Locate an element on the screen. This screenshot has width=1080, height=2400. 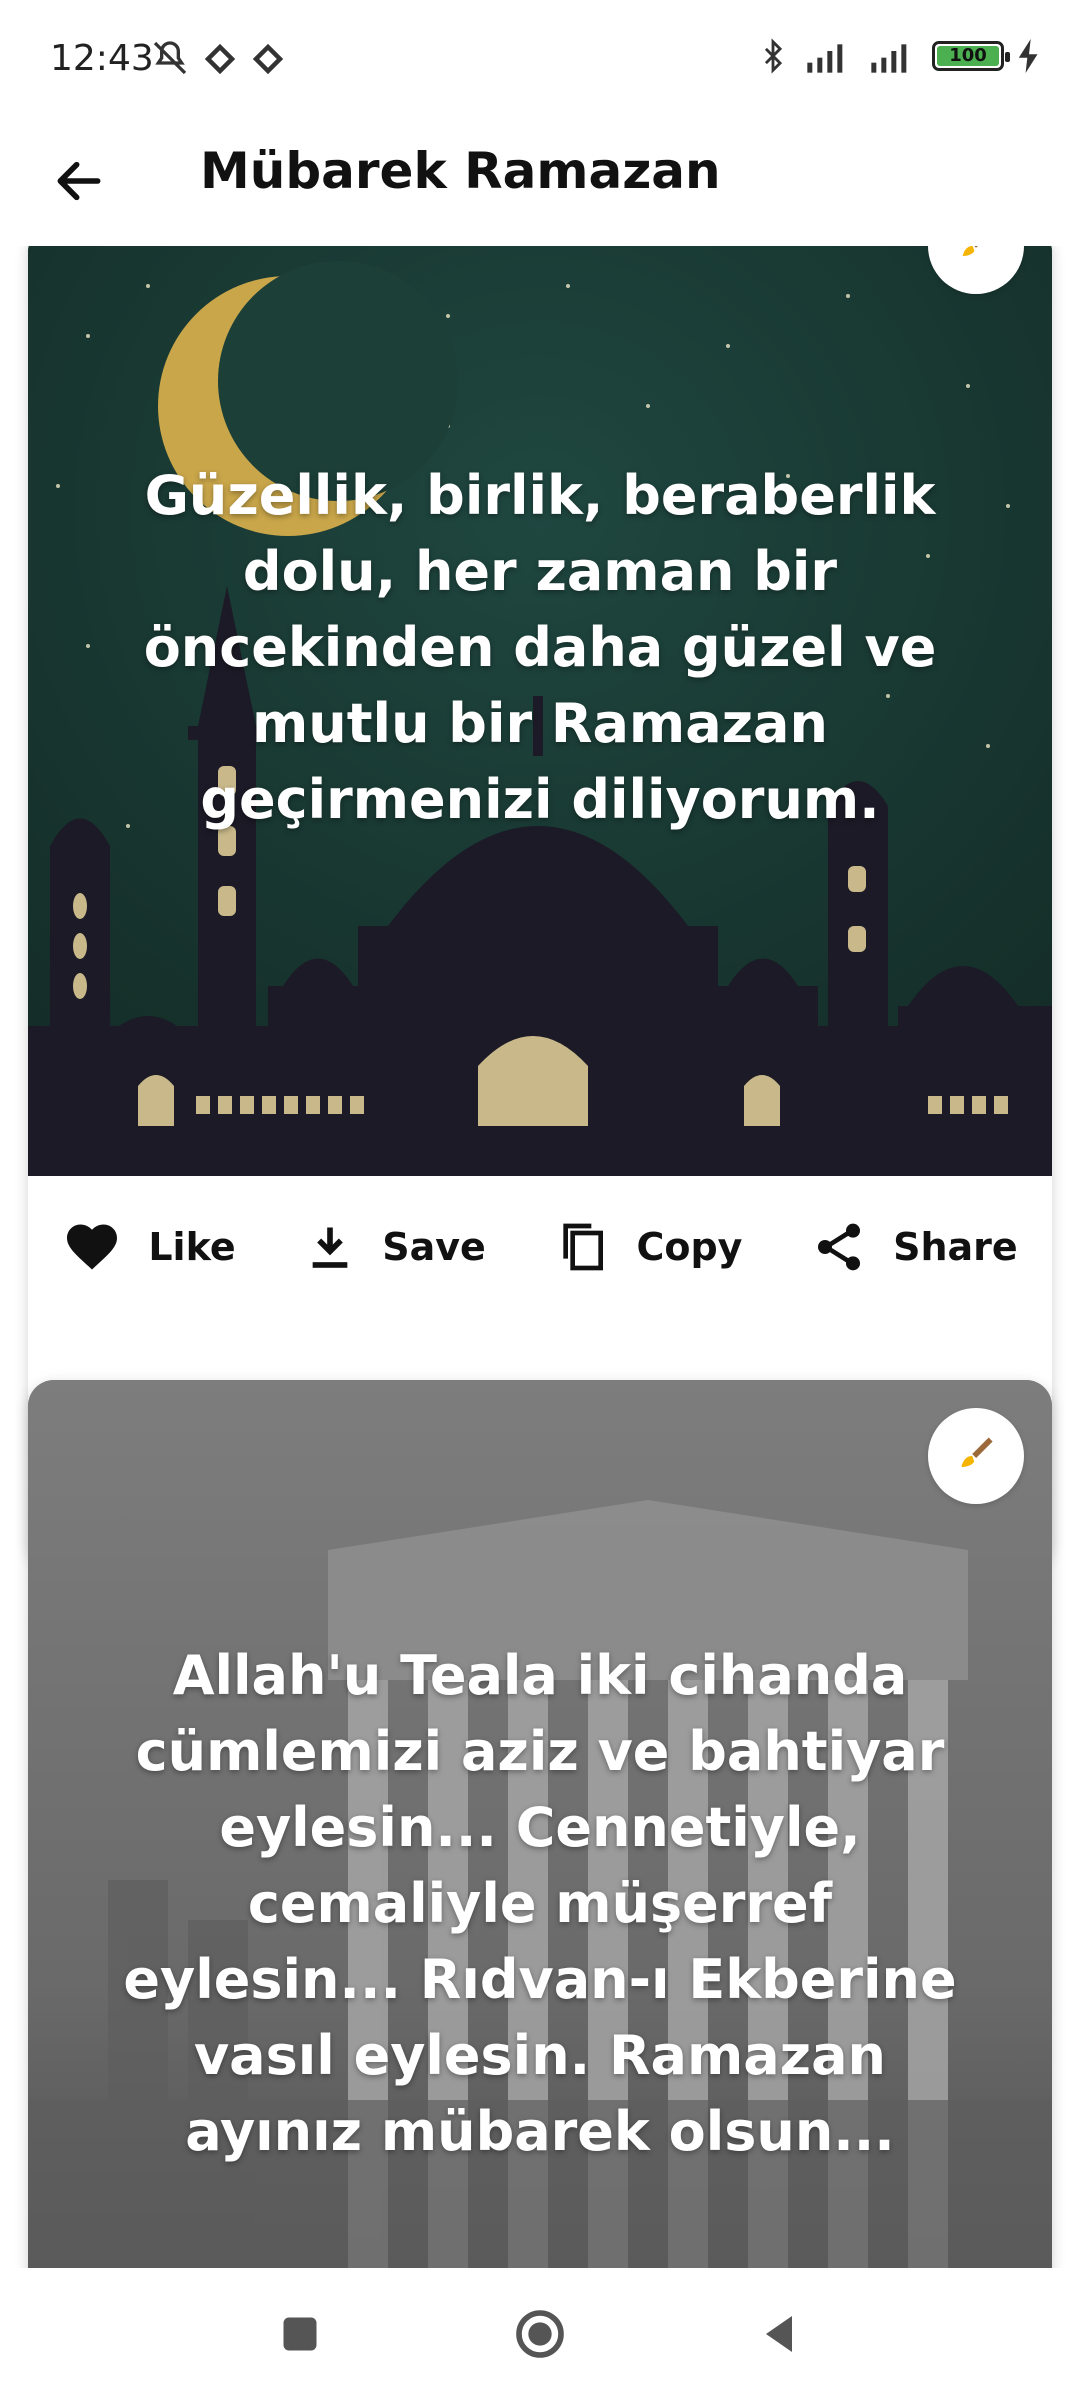
app-bar: Mübarek Ramazan is located at coordinates (540, 183).